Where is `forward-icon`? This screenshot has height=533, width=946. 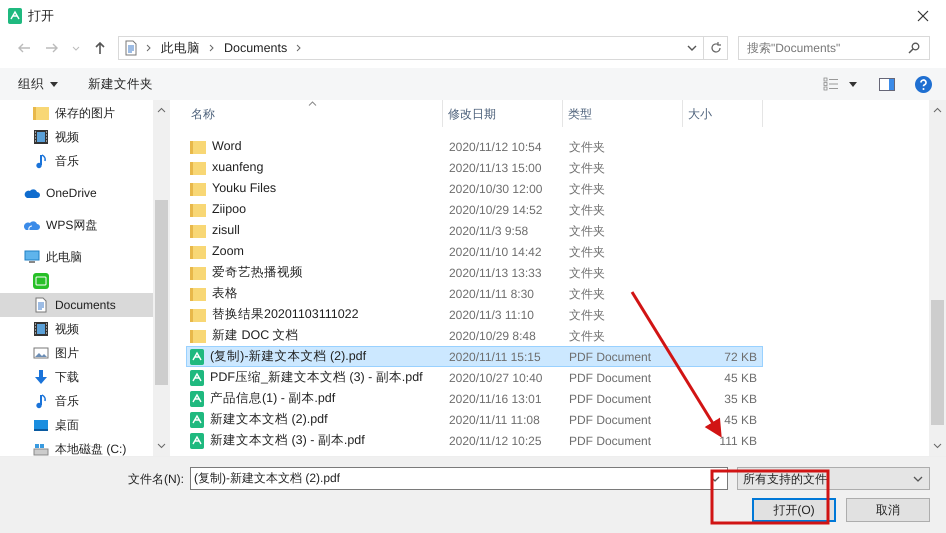
forward-icon is located at coordinates (52, 48).